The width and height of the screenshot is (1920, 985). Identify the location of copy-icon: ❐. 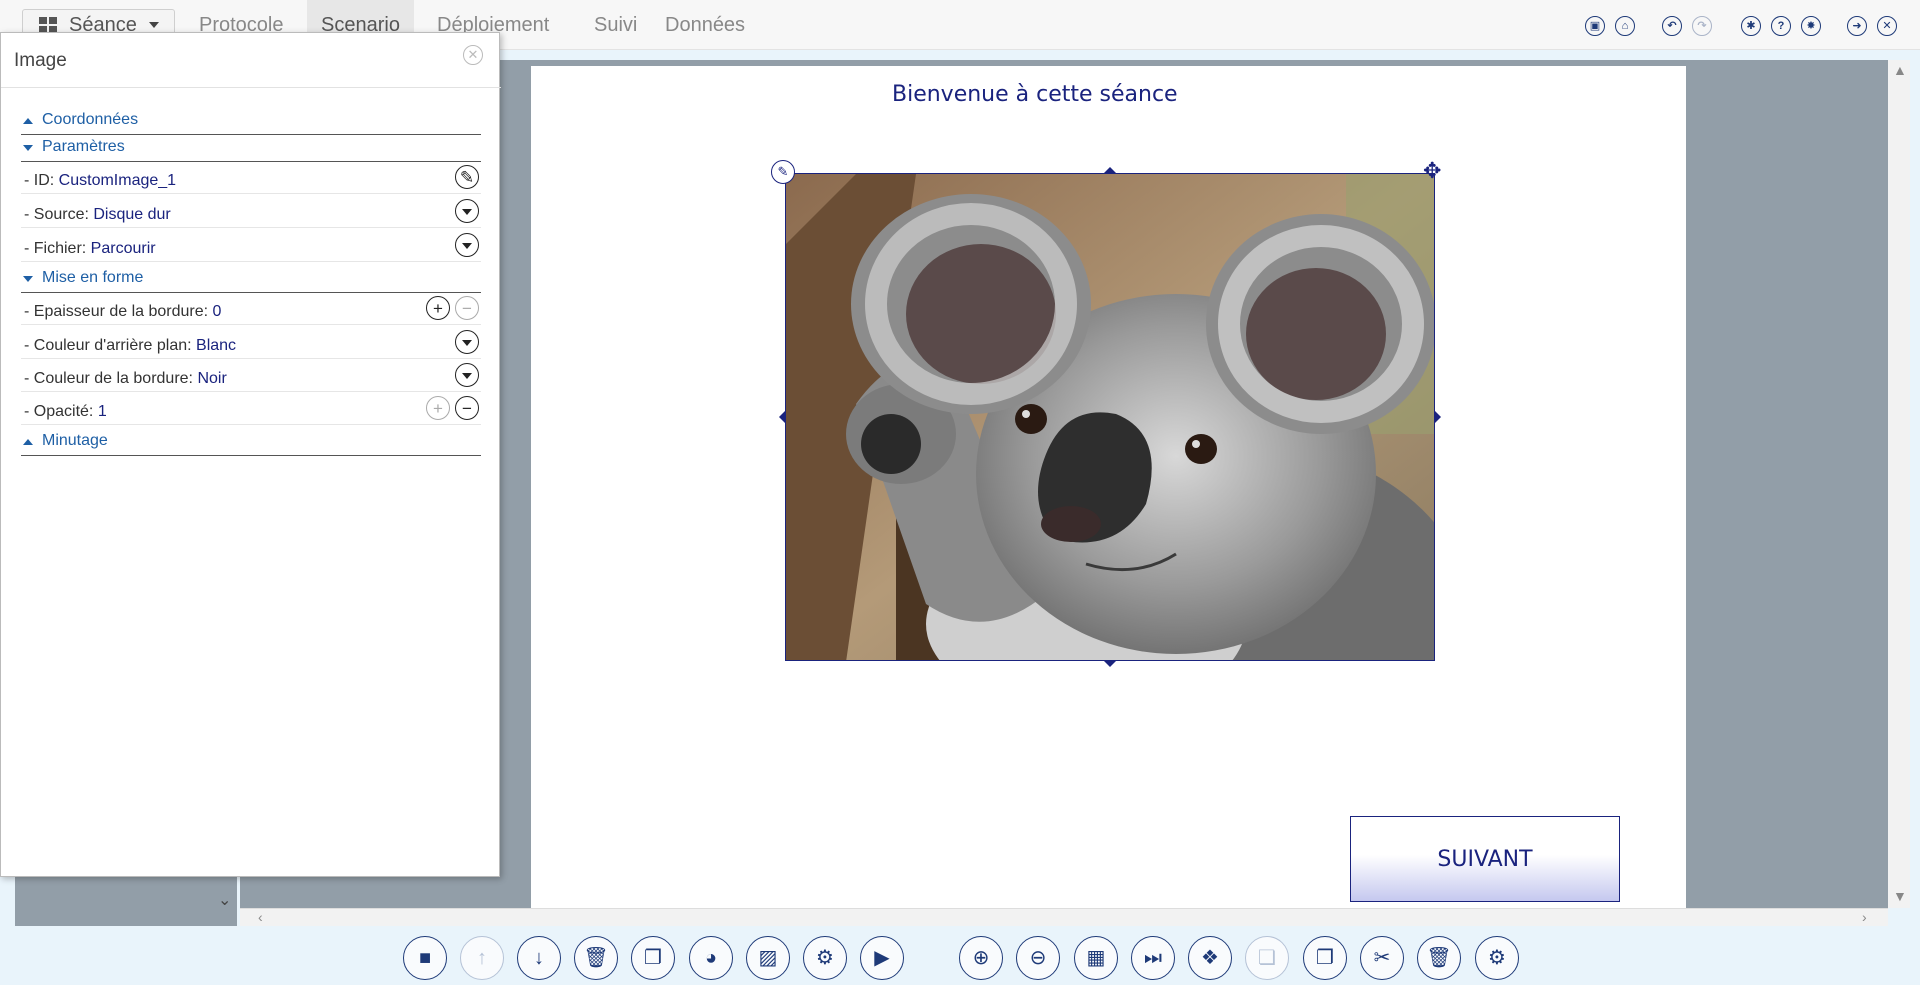
(653, 958).